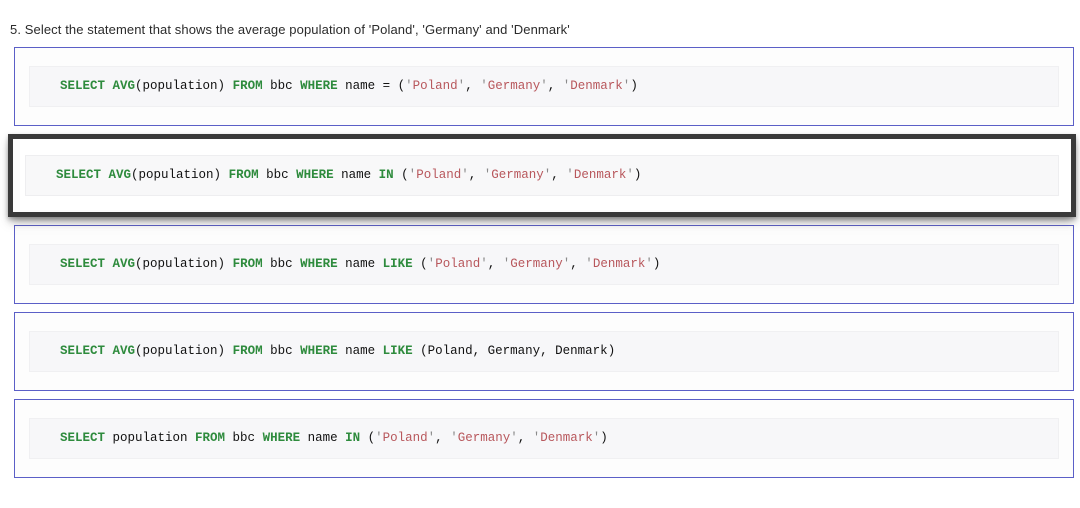 The height and width of the screenshot is (508, 1080). What do you see at coordinates (514, 351) in the screenshot?
I see `sql-token-plain: (Poland, Germany, Denmark)` at bounding box center [514, 351].